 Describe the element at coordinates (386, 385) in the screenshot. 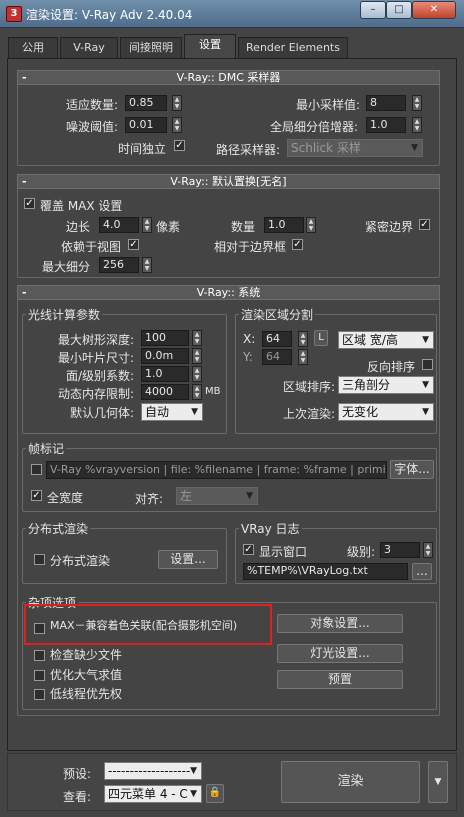

I see `region-sequence-dropdown: 三角剖分 ▼` at that location.